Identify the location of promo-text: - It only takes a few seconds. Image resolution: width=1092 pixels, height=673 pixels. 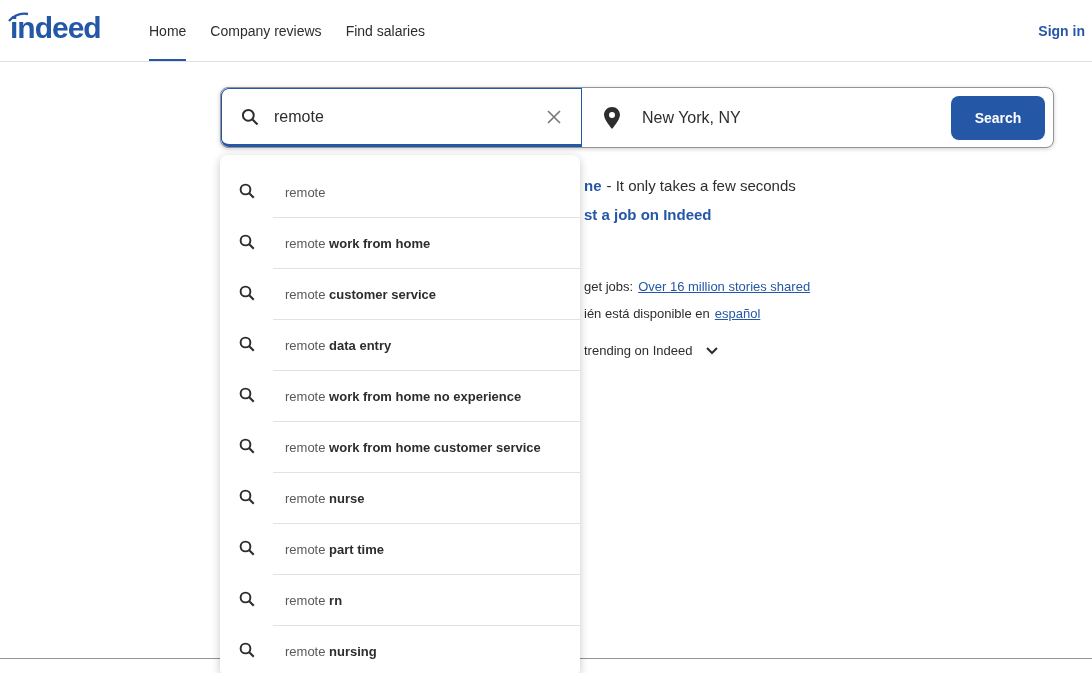
(701, 185).